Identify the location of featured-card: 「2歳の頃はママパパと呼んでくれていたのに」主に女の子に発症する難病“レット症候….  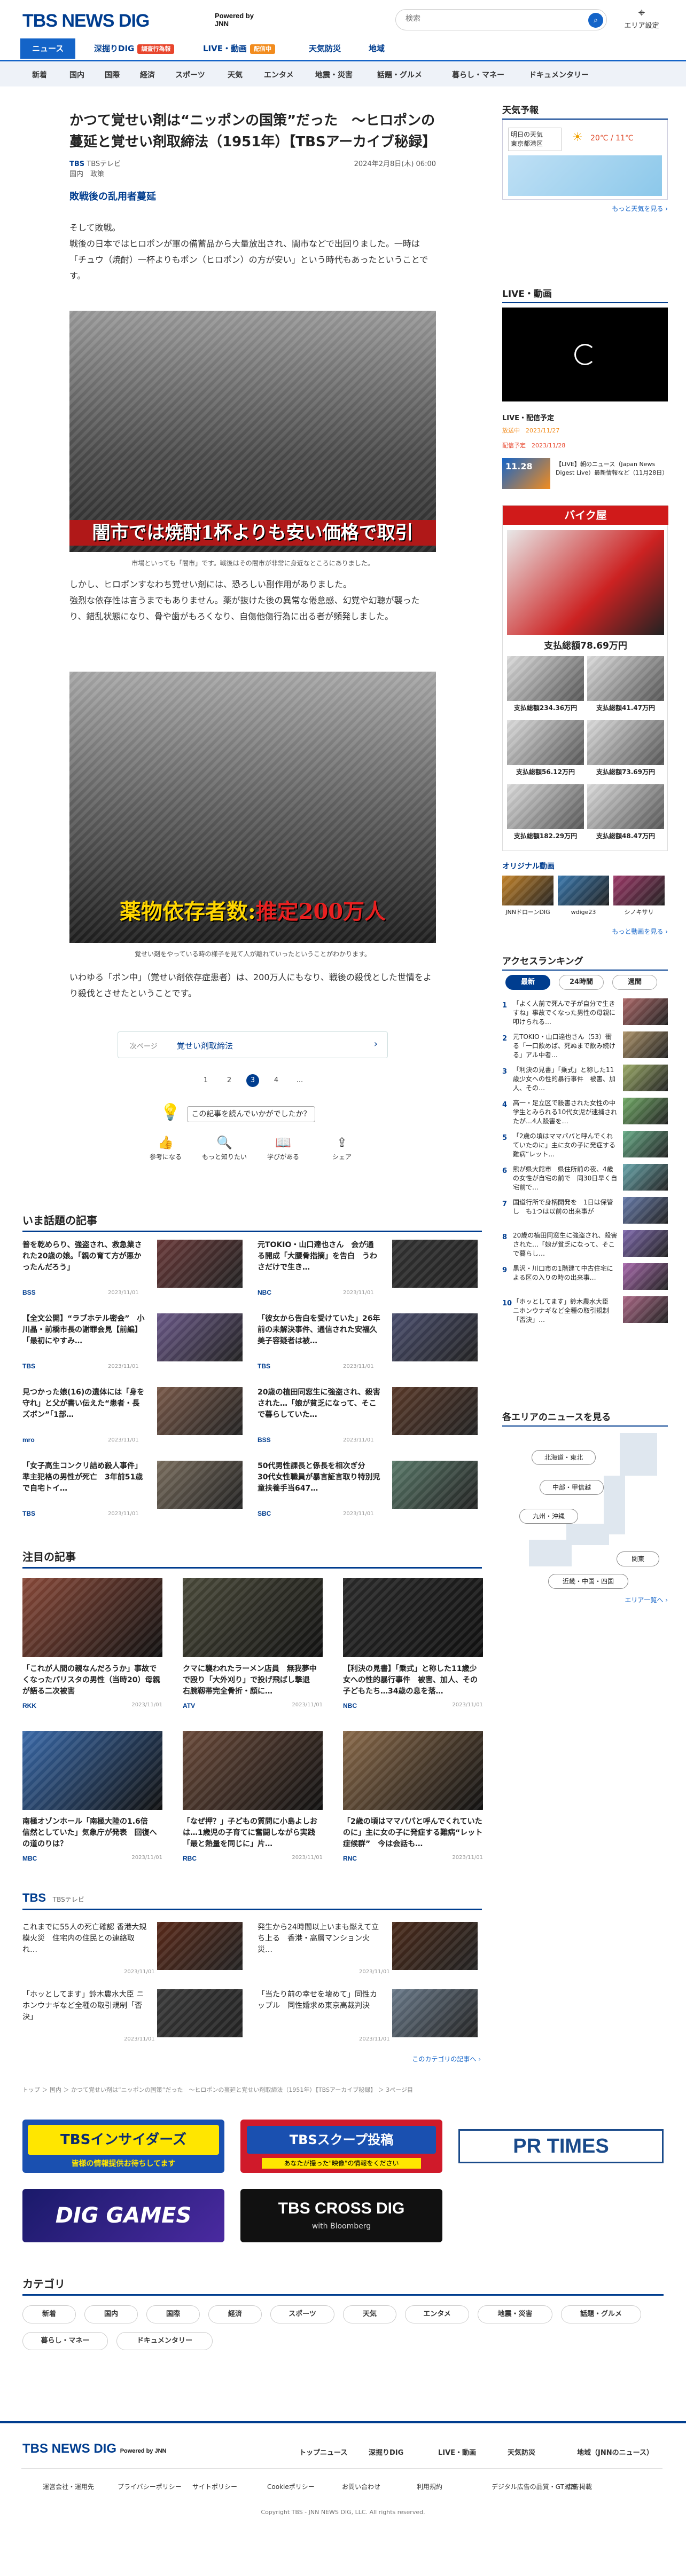
(413, 1800).